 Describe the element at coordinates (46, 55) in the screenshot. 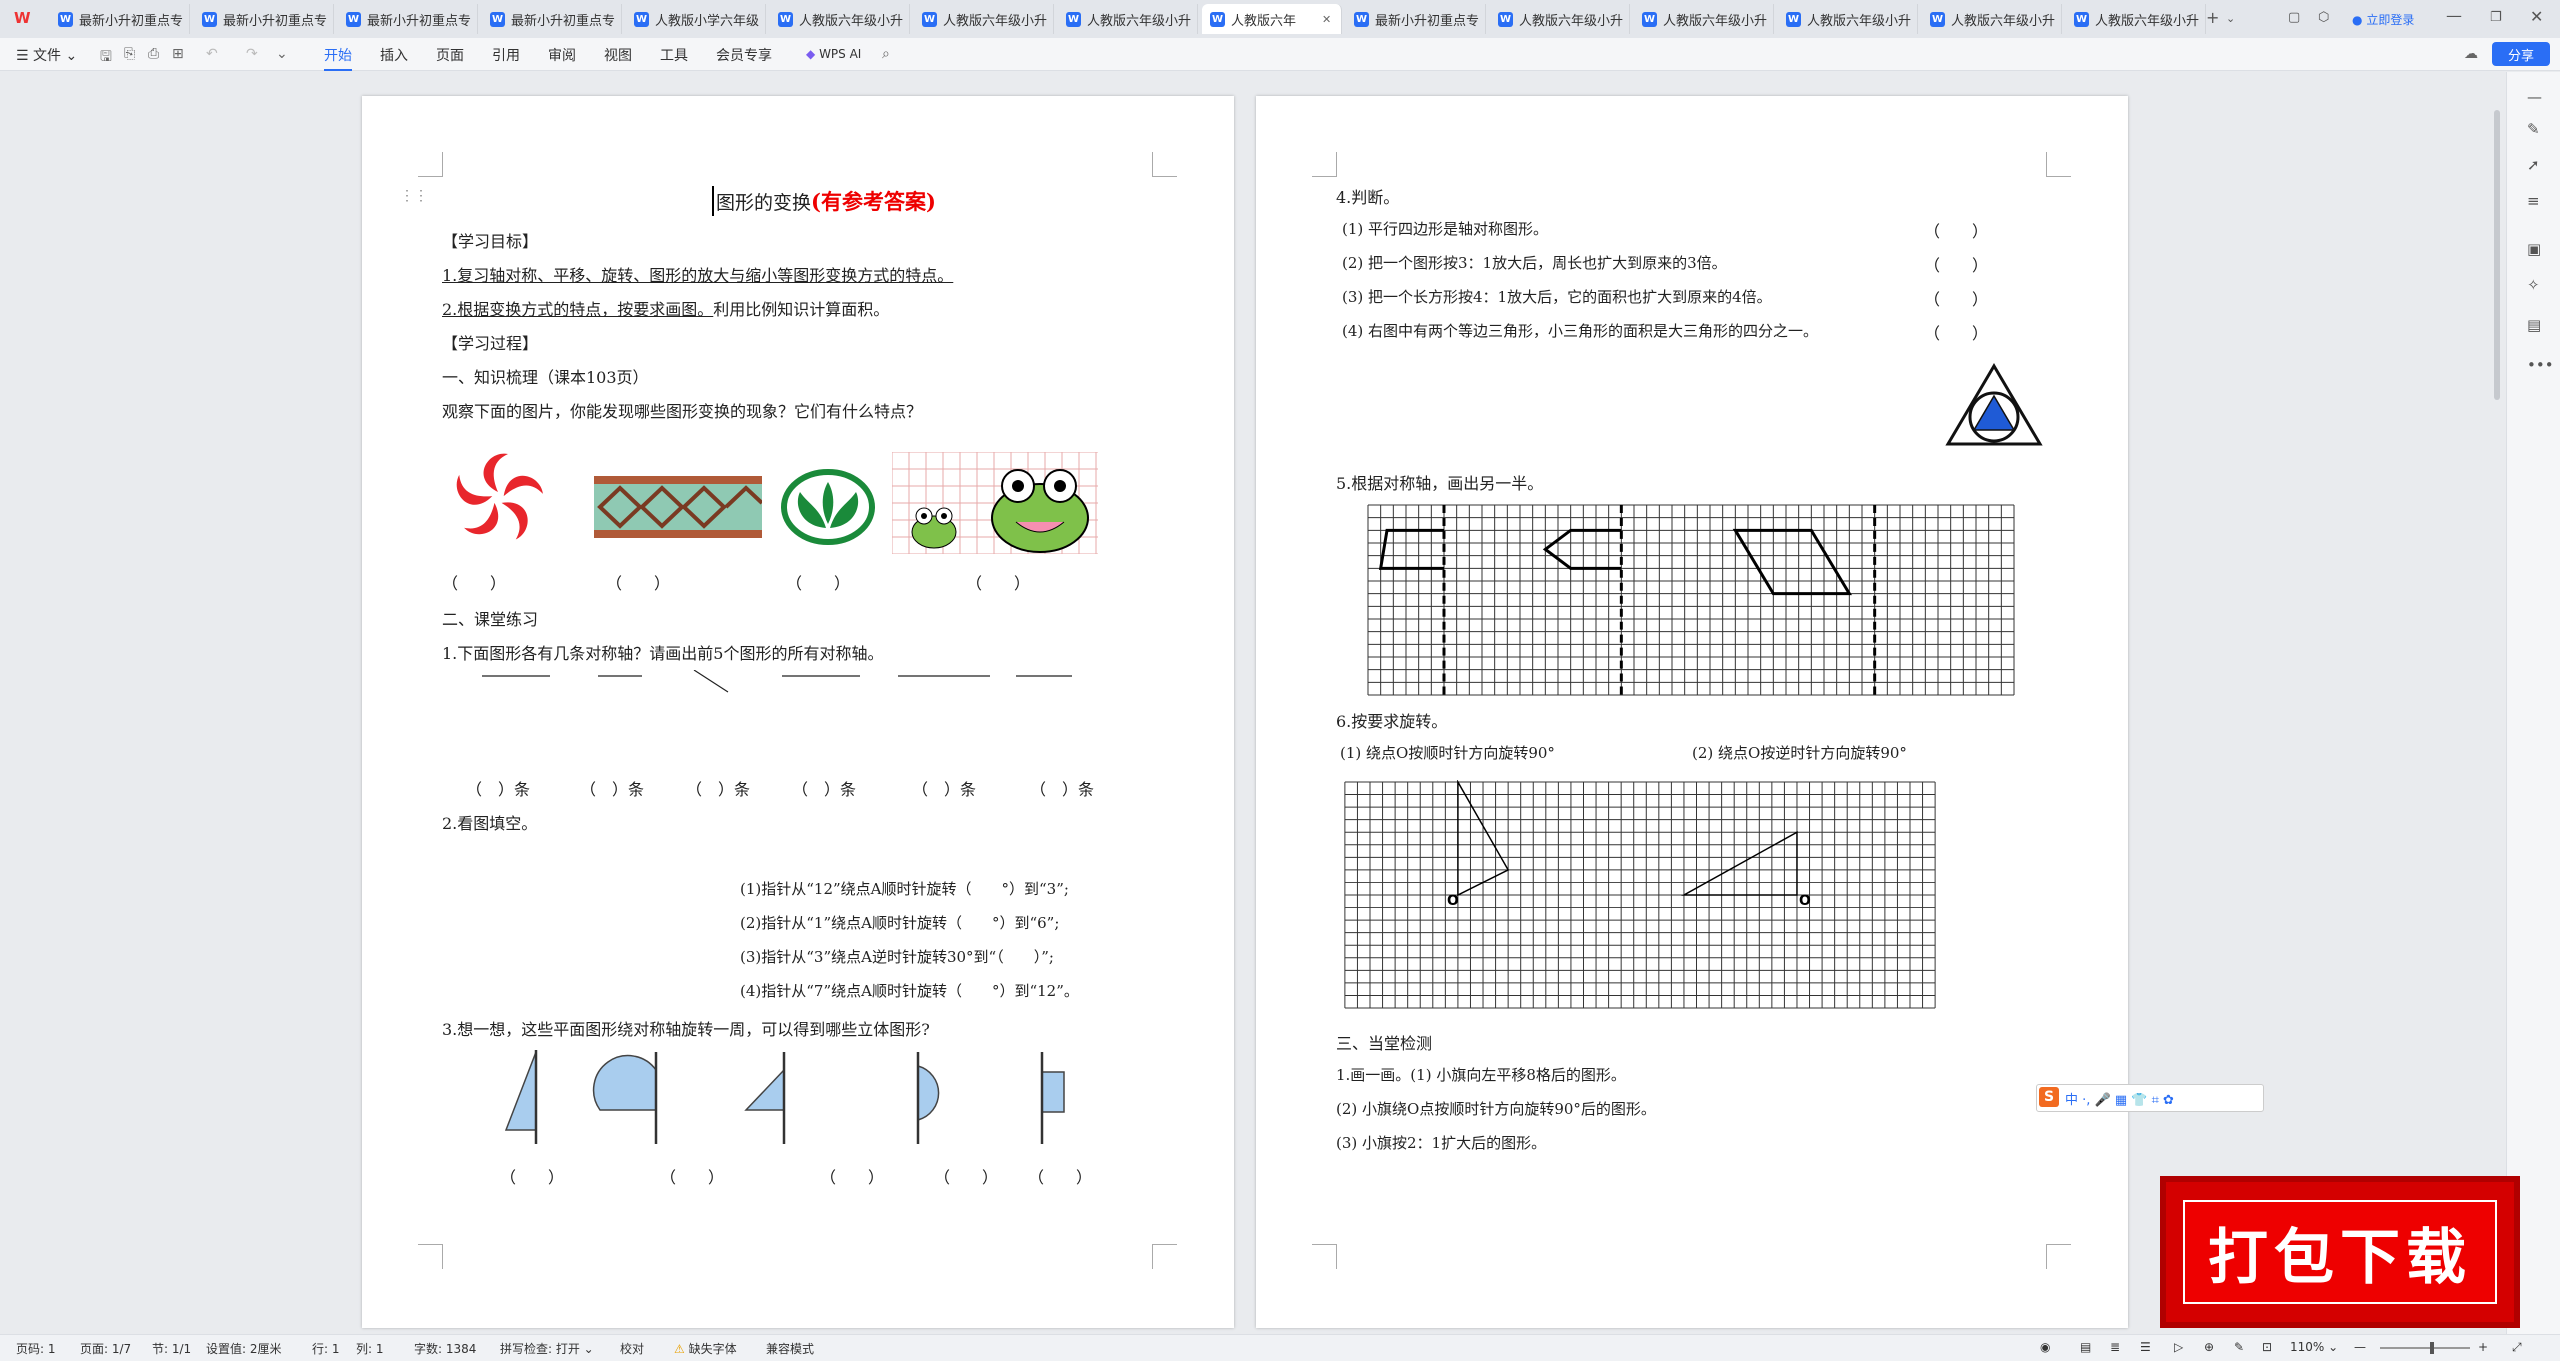

I see `file-menu: ☰ 文件 ⌄` at that location.